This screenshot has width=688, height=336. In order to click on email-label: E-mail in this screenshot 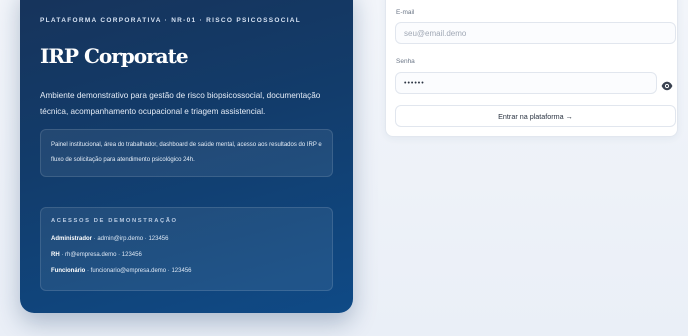, I will do `click(405, 12)`.